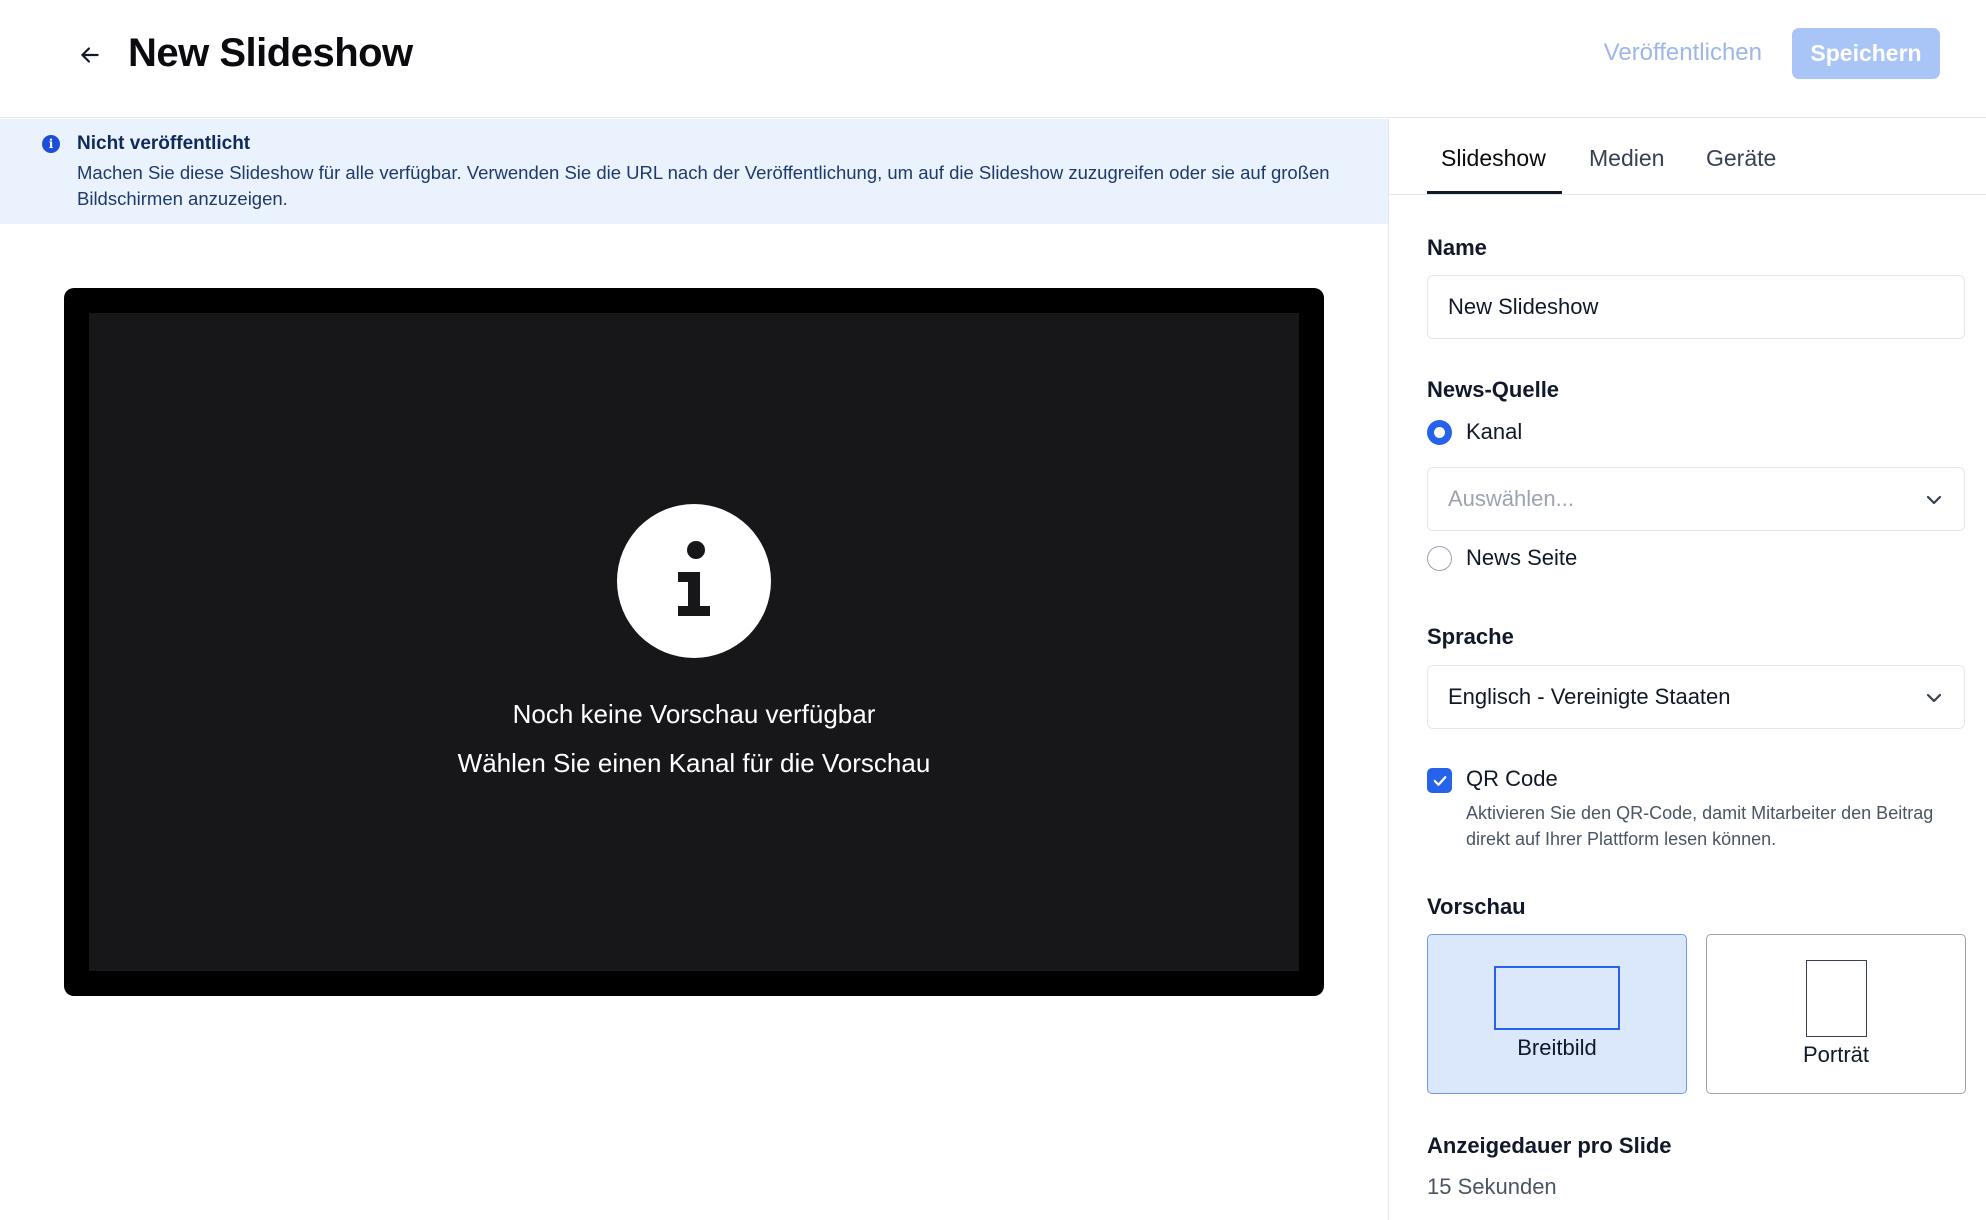 The image size is (1986, 1220). What do you see at coordinates (1522, 557) in the screenshot?
I see `radio-news-page-label: News Seite` at bounding box center [1522, 557].